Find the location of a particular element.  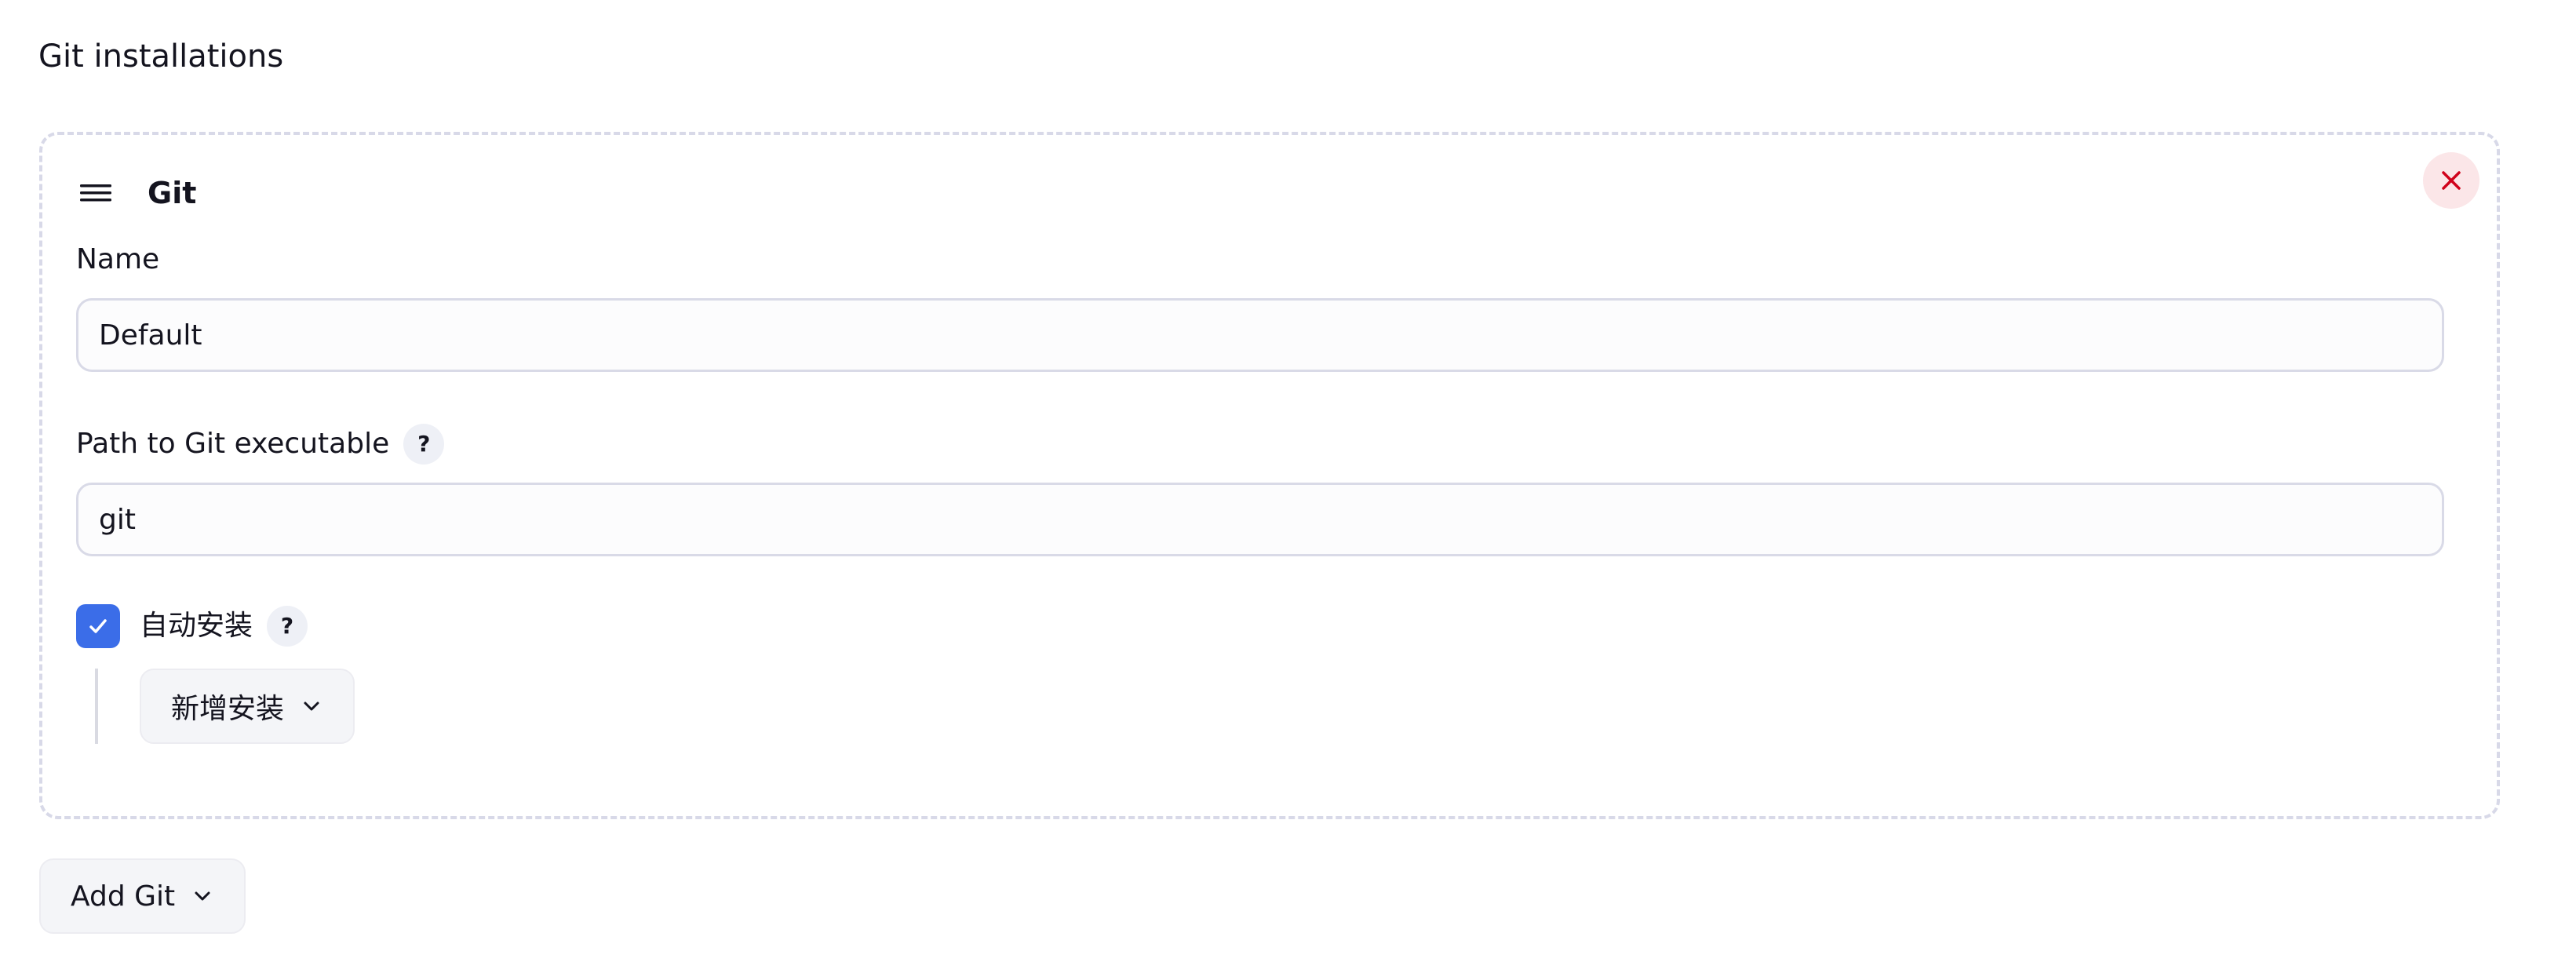

drag-handle-icon is located at coordinates (95, 193).